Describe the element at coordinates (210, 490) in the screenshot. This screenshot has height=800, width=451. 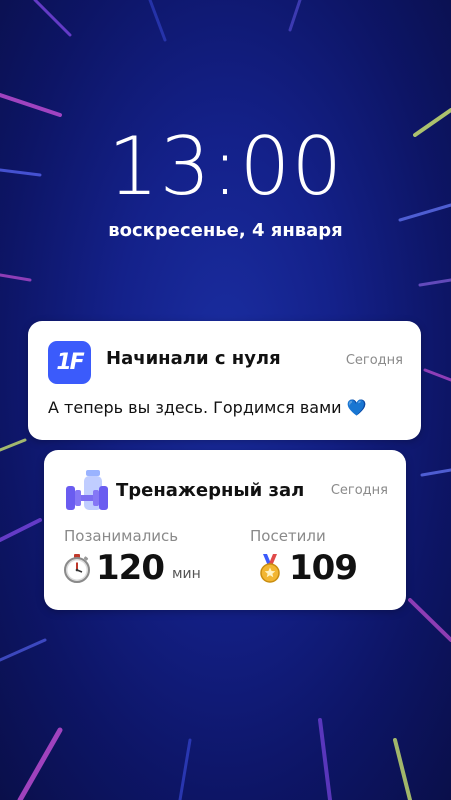
I see `notification-title: Тренажерный зал` at that location.